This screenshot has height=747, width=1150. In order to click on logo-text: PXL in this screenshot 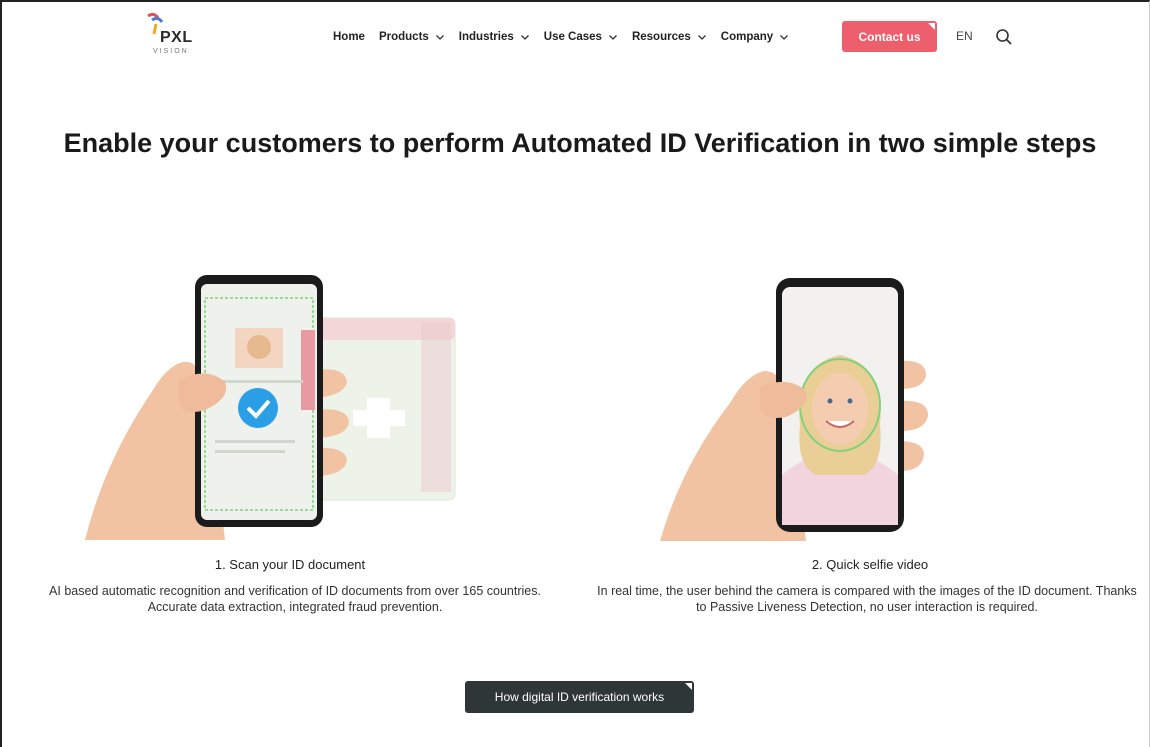, I will do `click(176, 37)`.